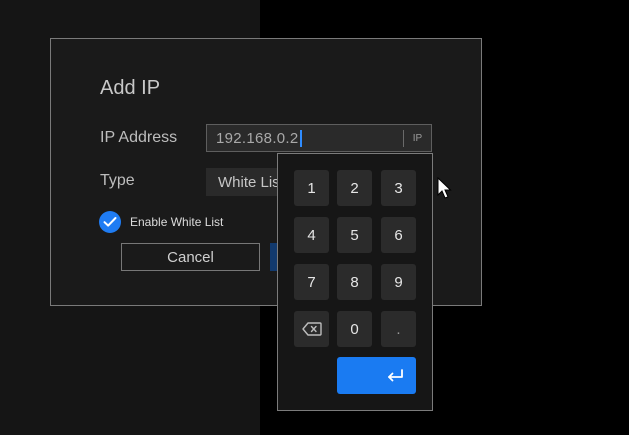 Image resolution: width=629 pixels, height=435 pixels. Describe the element at coordinates (398, 235) in the screenshot. I see `key-6: 6` at that location.